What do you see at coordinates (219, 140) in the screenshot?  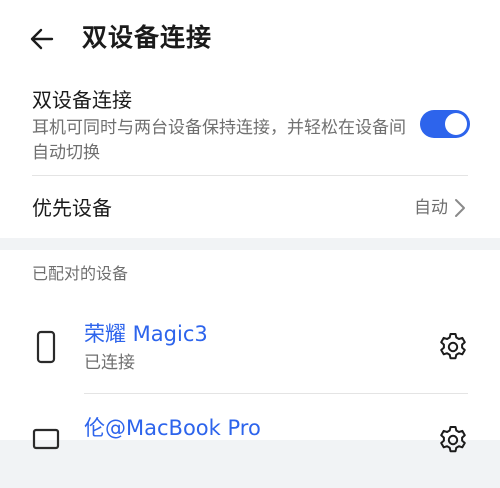 I see `dual-connection-description: 耳机可同时与两台设备保持连接，并轻松在设备间自动切换` at bounding box center [219, 140].